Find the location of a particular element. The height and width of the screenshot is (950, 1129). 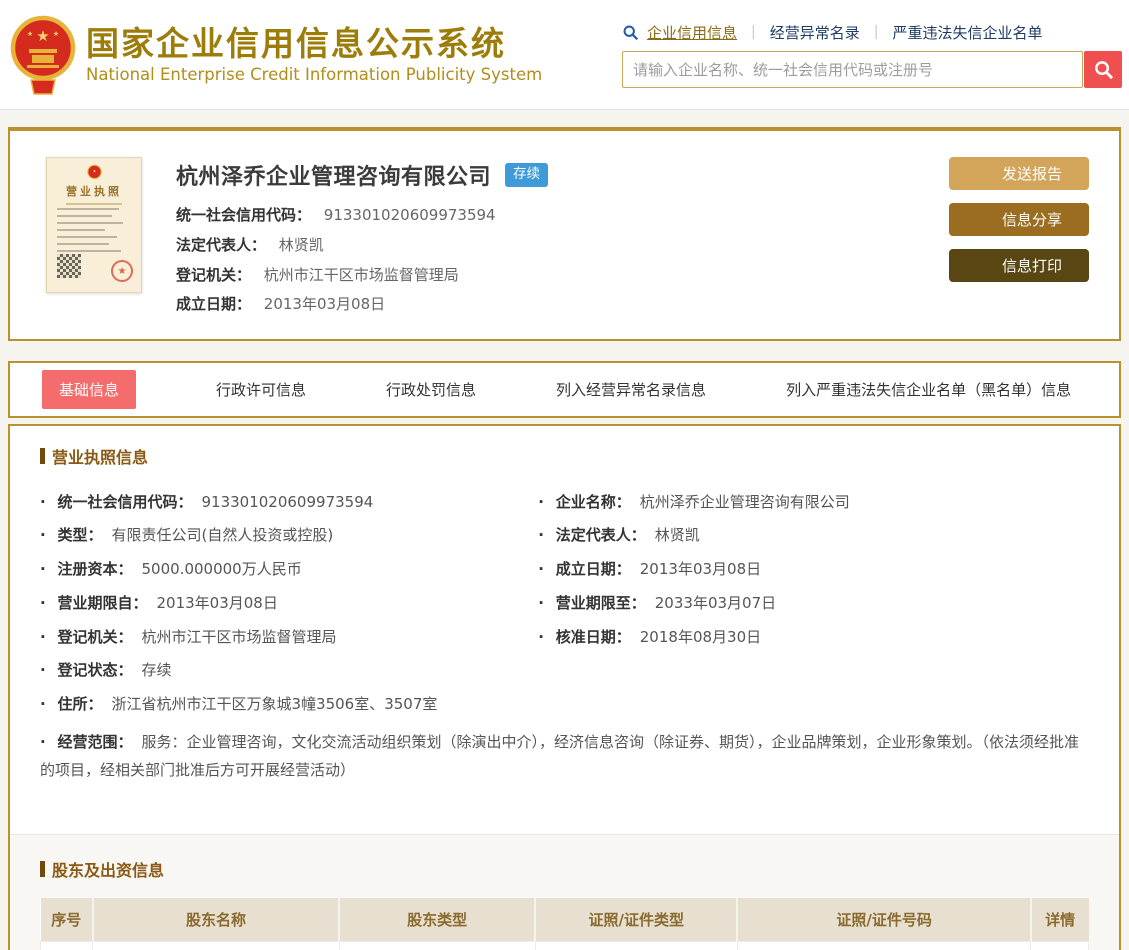

nav-link-abnormal-operations-list: 经营异常名录 is located at coordinates (815, 32).